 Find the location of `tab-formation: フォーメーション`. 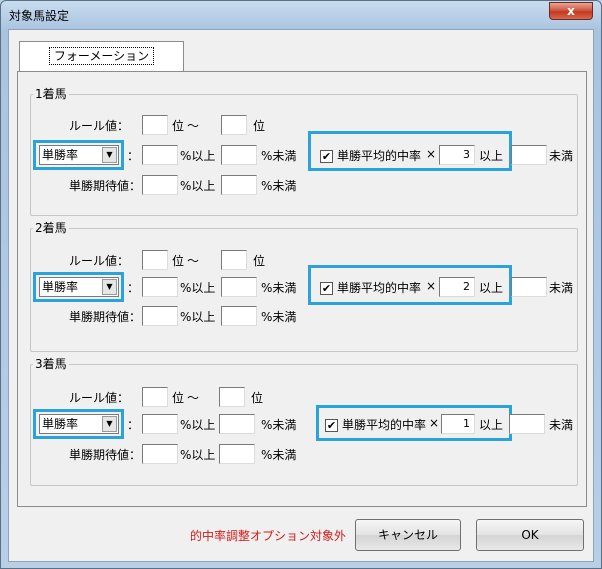

tab-formation: フォーメーション is located at coordinates (101, 56).